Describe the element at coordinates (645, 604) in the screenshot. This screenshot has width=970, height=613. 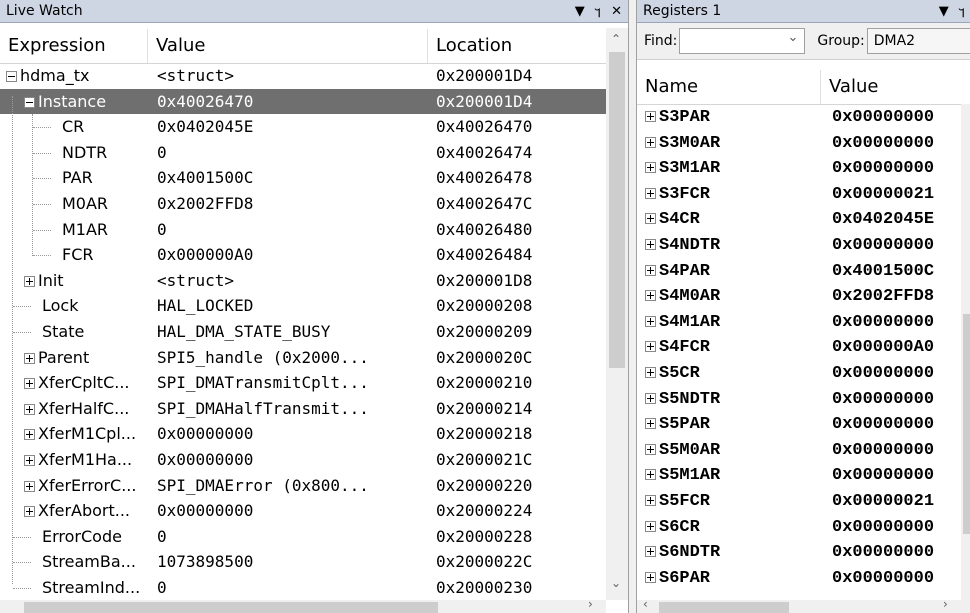
I see `scroll-left-icon: ‹` at that location.